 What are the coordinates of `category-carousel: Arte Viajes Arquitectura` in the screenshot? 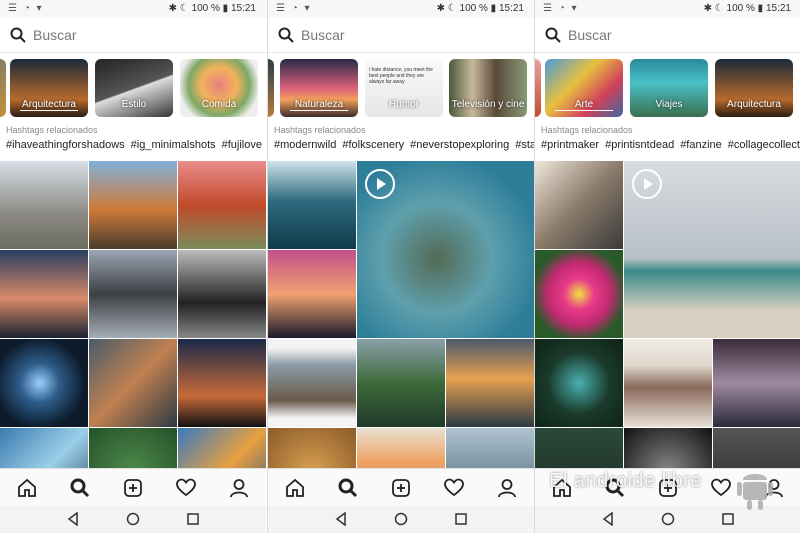 It's located at (667, 89).